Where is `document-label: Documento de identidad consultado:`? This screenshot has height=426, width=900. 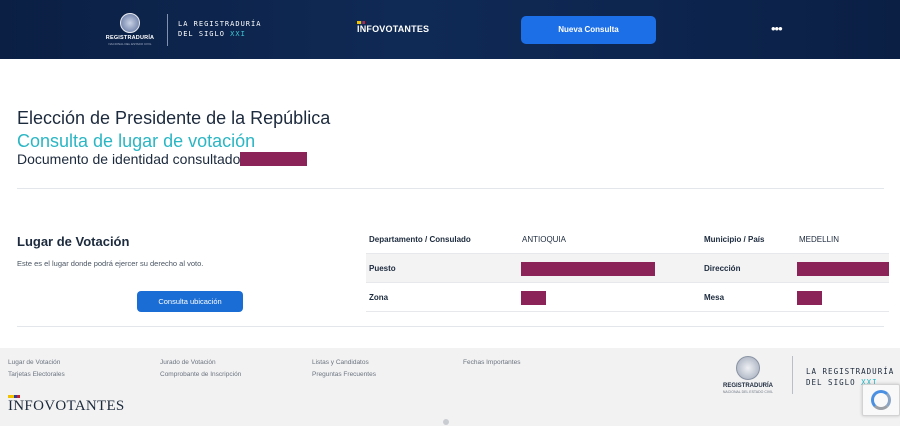
document-label: Documento de identidad consultado: is located at coordinates (131, 159).